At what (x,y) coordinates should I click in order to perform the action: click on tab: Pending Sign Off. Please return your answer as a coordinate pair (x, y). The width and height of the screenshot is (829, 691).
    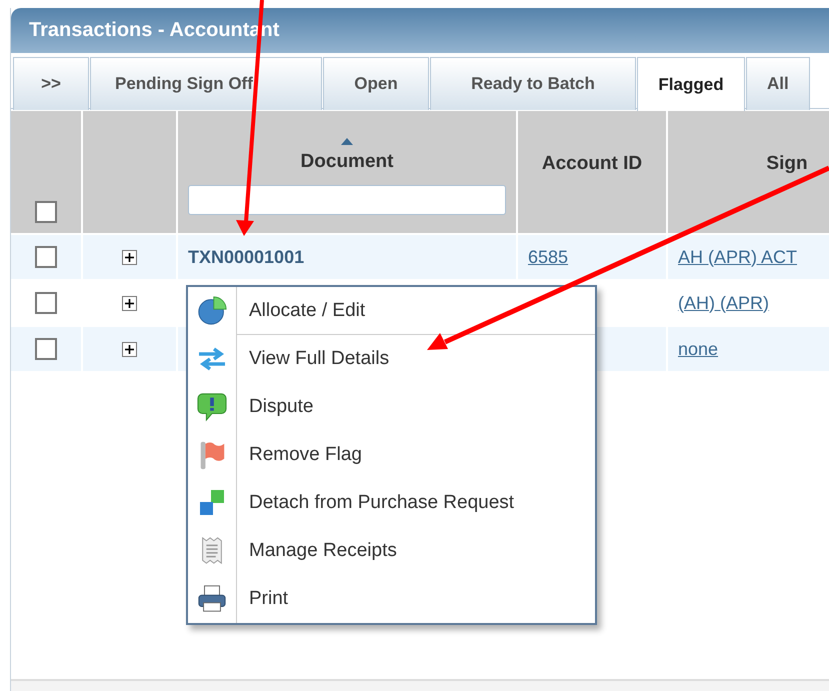
    Looking at the image, I should click on (206, 83).